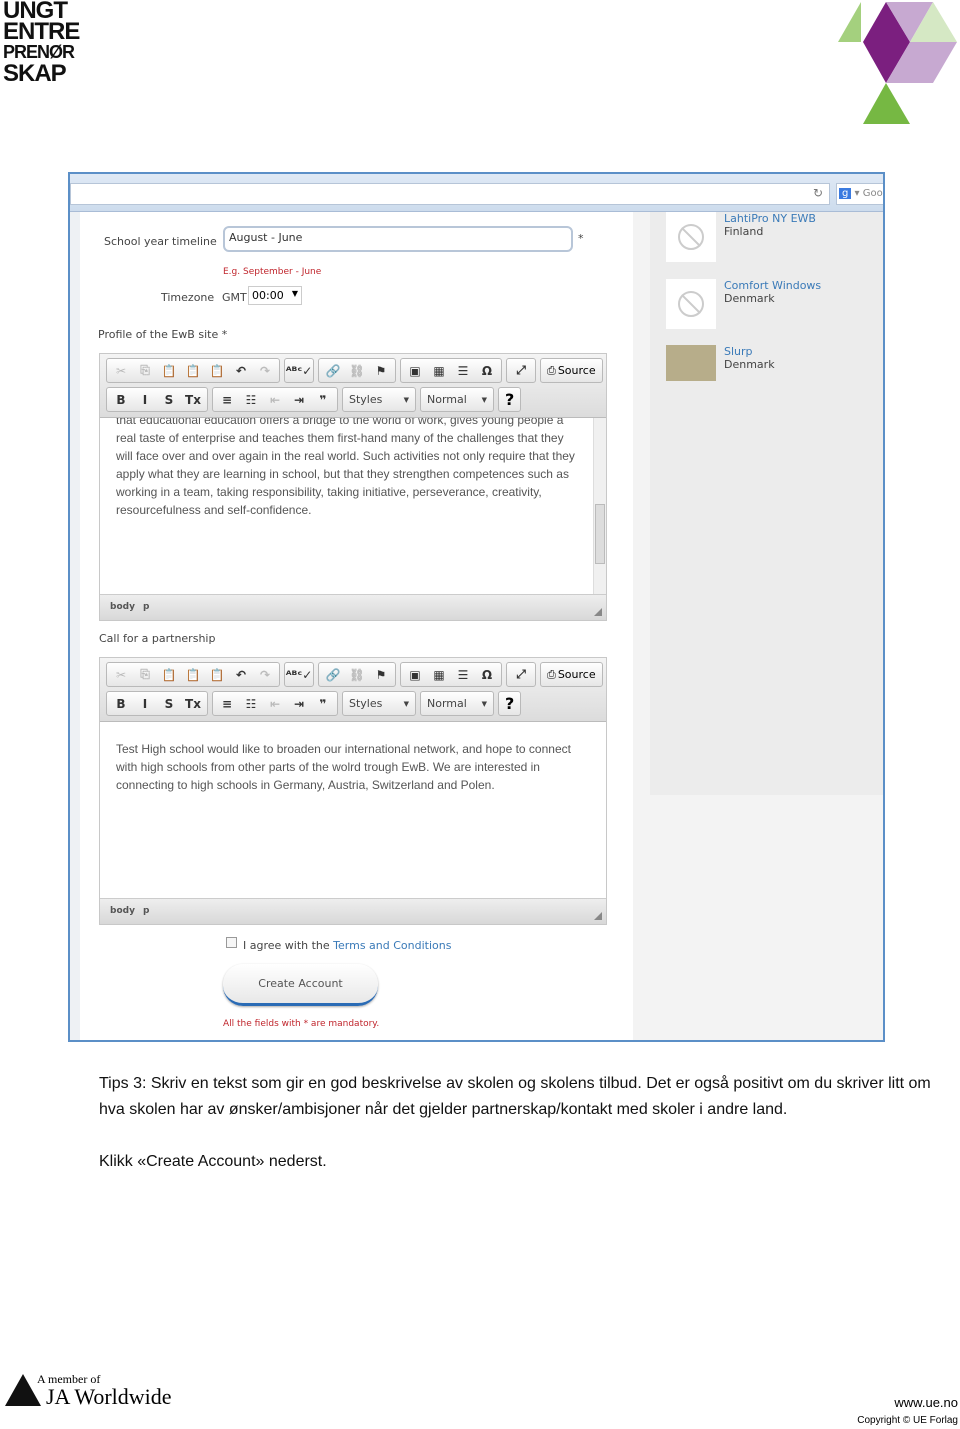 The image size is (960, 1429). Describe the element at coordinates (275, 295) in the screenshot. I see `timezone-select: 00:00 ▼` at that location.